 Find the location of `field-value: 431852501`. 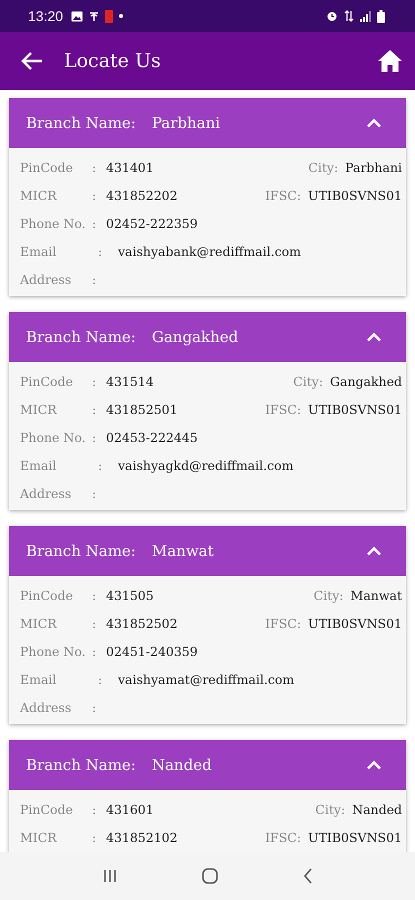

field-value: 431852501 is located at coordinates (142, 409).